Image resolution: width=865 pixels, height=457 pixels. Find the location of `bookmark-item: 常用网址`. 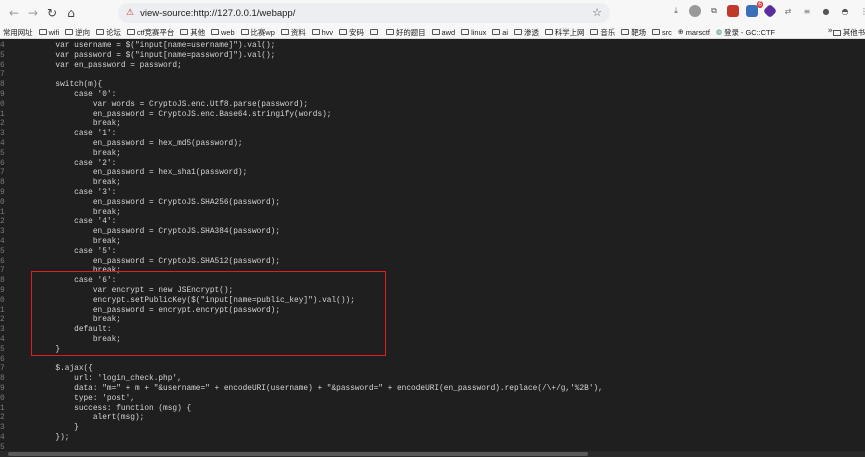

bookmark-item: 常用网址 is located at coordinates (18, 32).